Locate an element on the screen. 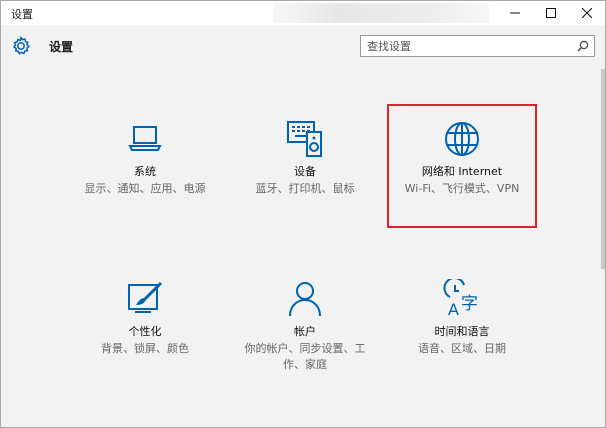 This screenshot has width=606, height=428. close-icon is located at coordinates (587, 13).